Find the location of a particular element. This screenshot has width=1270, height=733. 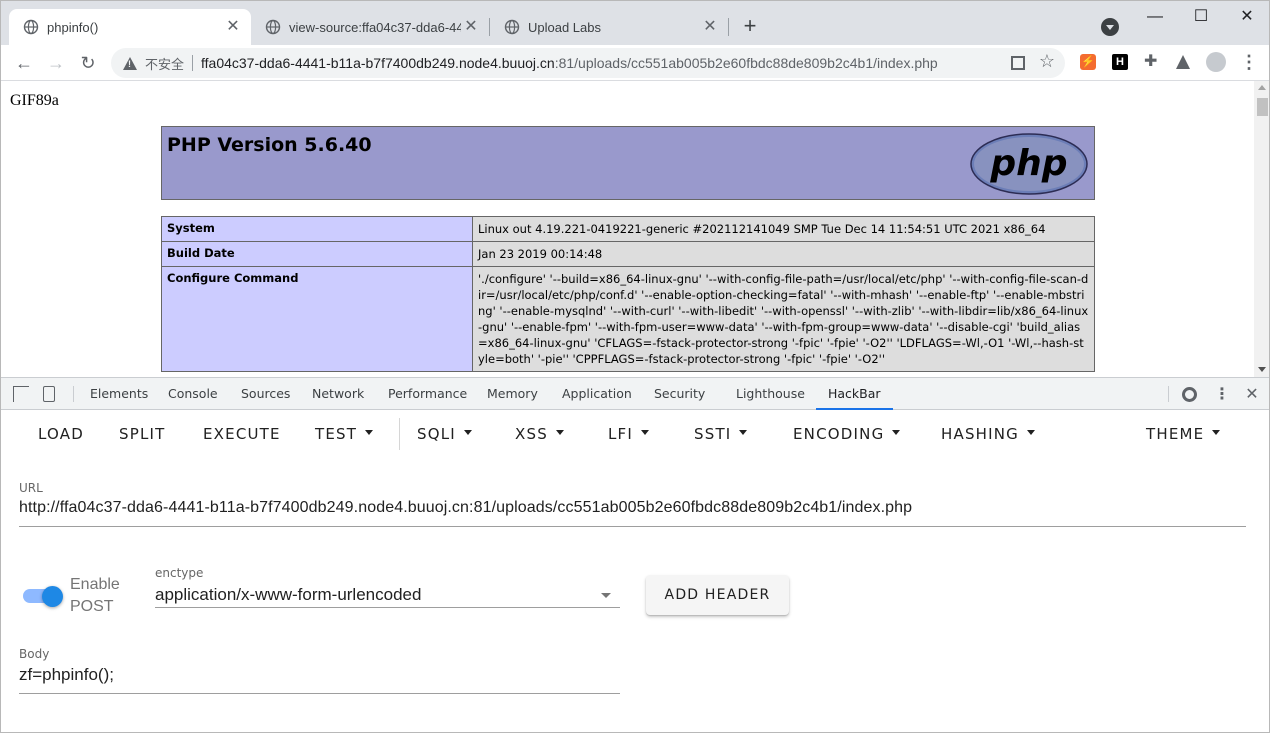

php-version-title: PHP Version 5.6.40 is located at coordinates (269, 145).